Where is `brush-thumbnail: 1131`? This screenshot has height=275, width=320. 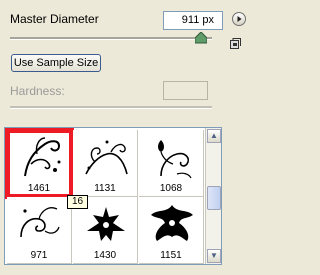 brush-thumbnail: 1131 is located at coordinates (105, 163).